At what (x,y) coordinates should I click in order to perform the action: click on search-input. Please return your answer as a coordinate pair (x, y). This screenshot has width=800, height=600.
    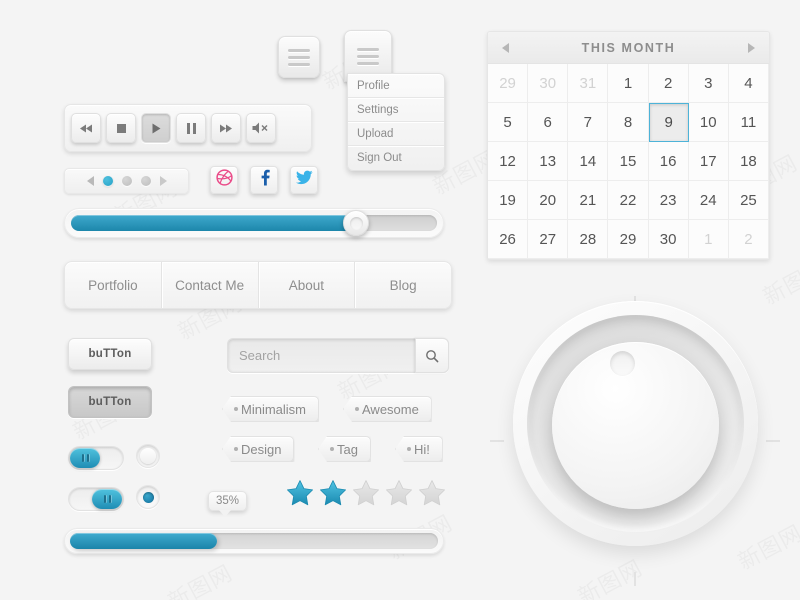
    Looking at the image, I should click on (321, 355).